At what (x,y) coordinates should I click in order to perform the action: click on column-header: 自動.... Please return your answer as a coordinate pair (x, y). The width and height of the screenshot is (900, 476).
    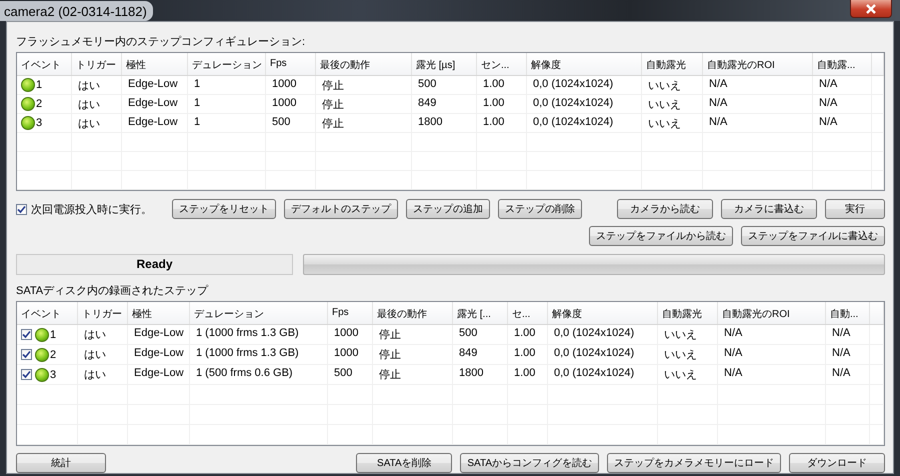
    Looking at the image, I should click on (848, 313).